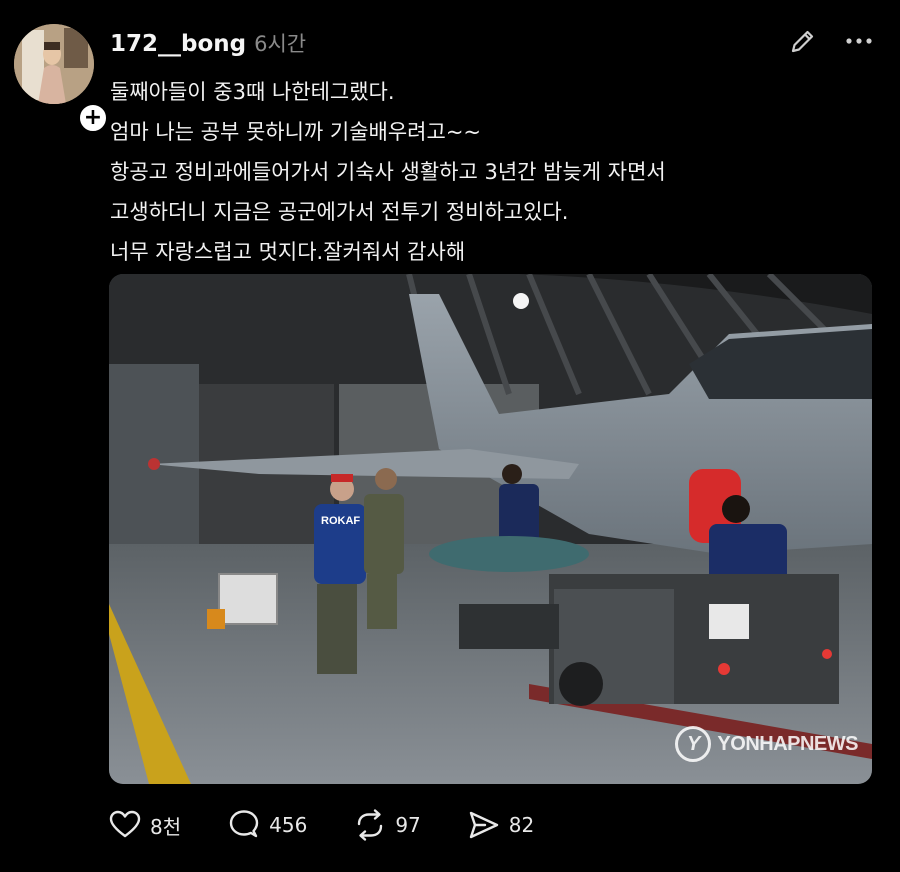 Image resolution: width=900 pixels, height=872 pixels. Describe the element at coordinates (267, 825) in the screenshot. I see `reply-button: 456` at that location.